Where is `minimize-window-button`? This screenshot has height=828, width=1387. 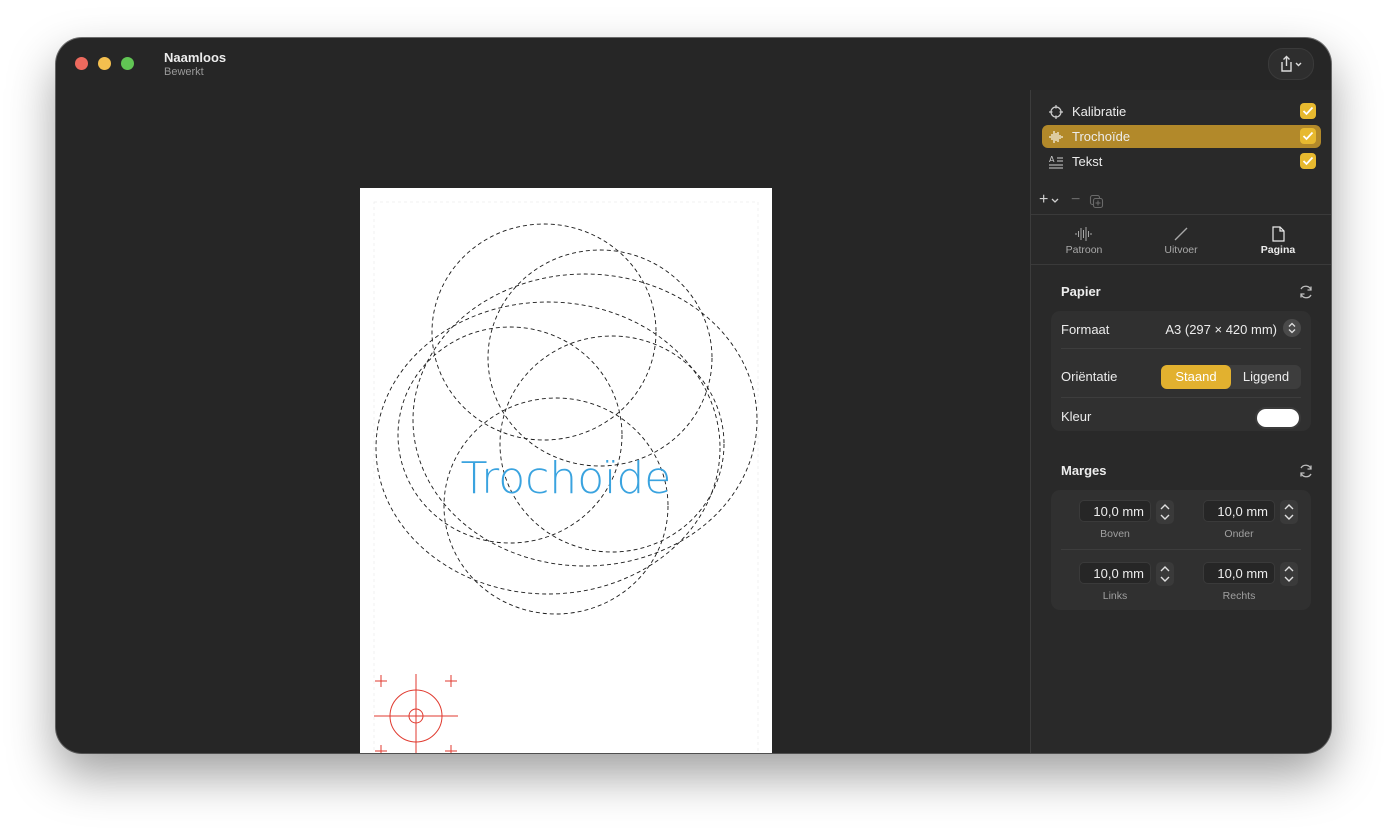
minimize-window-button is located at coordinates (104, 63).